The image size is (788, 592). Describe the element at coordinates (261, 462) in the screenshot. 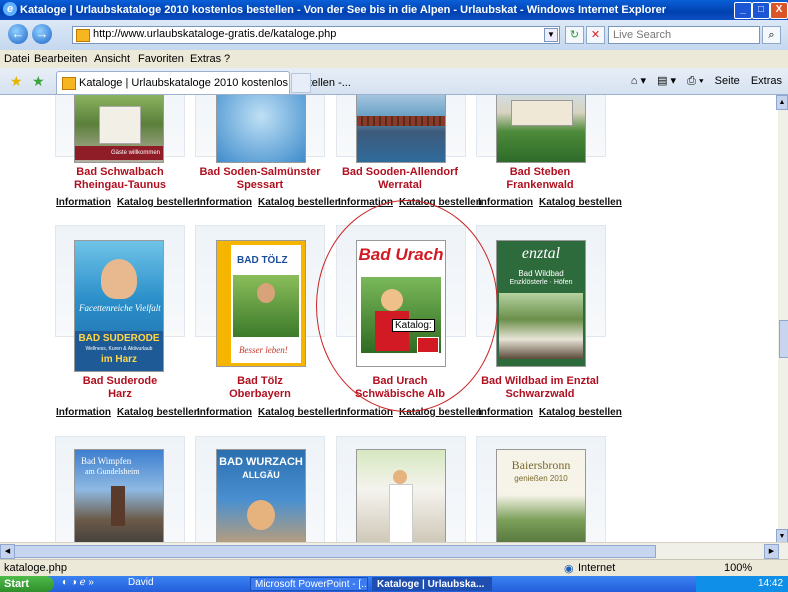

I see `cover-title: BAD WURZACH` at that location.